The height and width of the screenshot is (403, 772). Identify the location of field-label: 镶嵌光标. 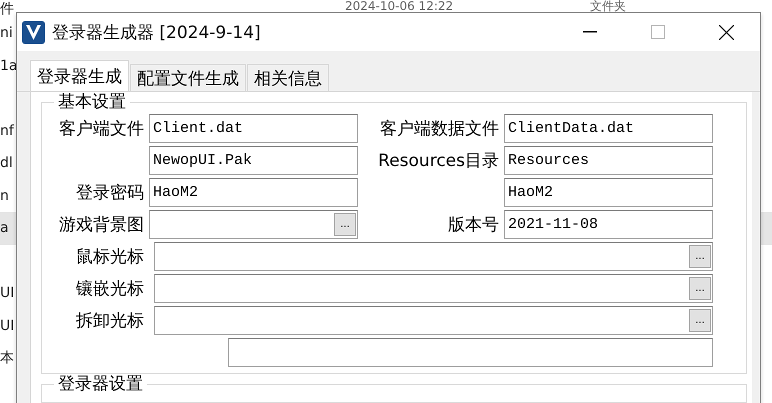
(110, 289).